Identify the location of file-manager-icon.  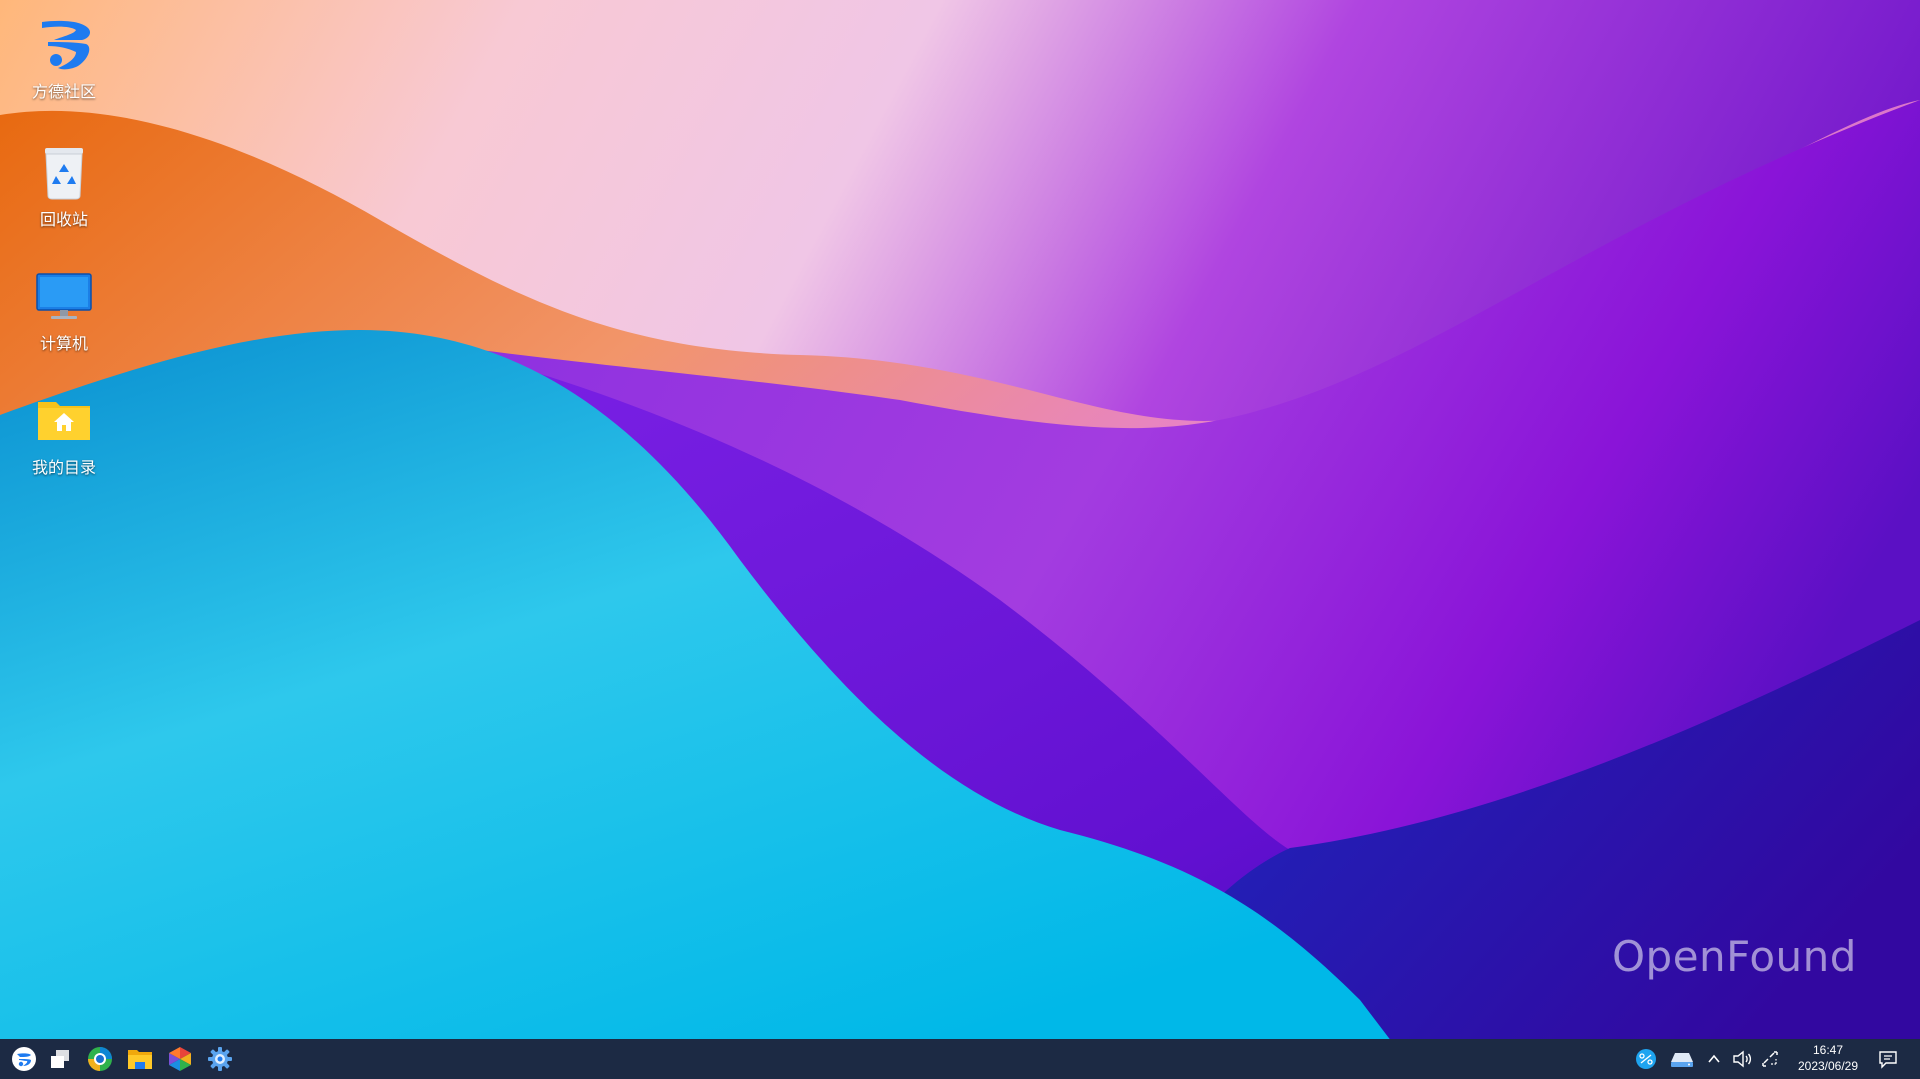
(140, 1059).